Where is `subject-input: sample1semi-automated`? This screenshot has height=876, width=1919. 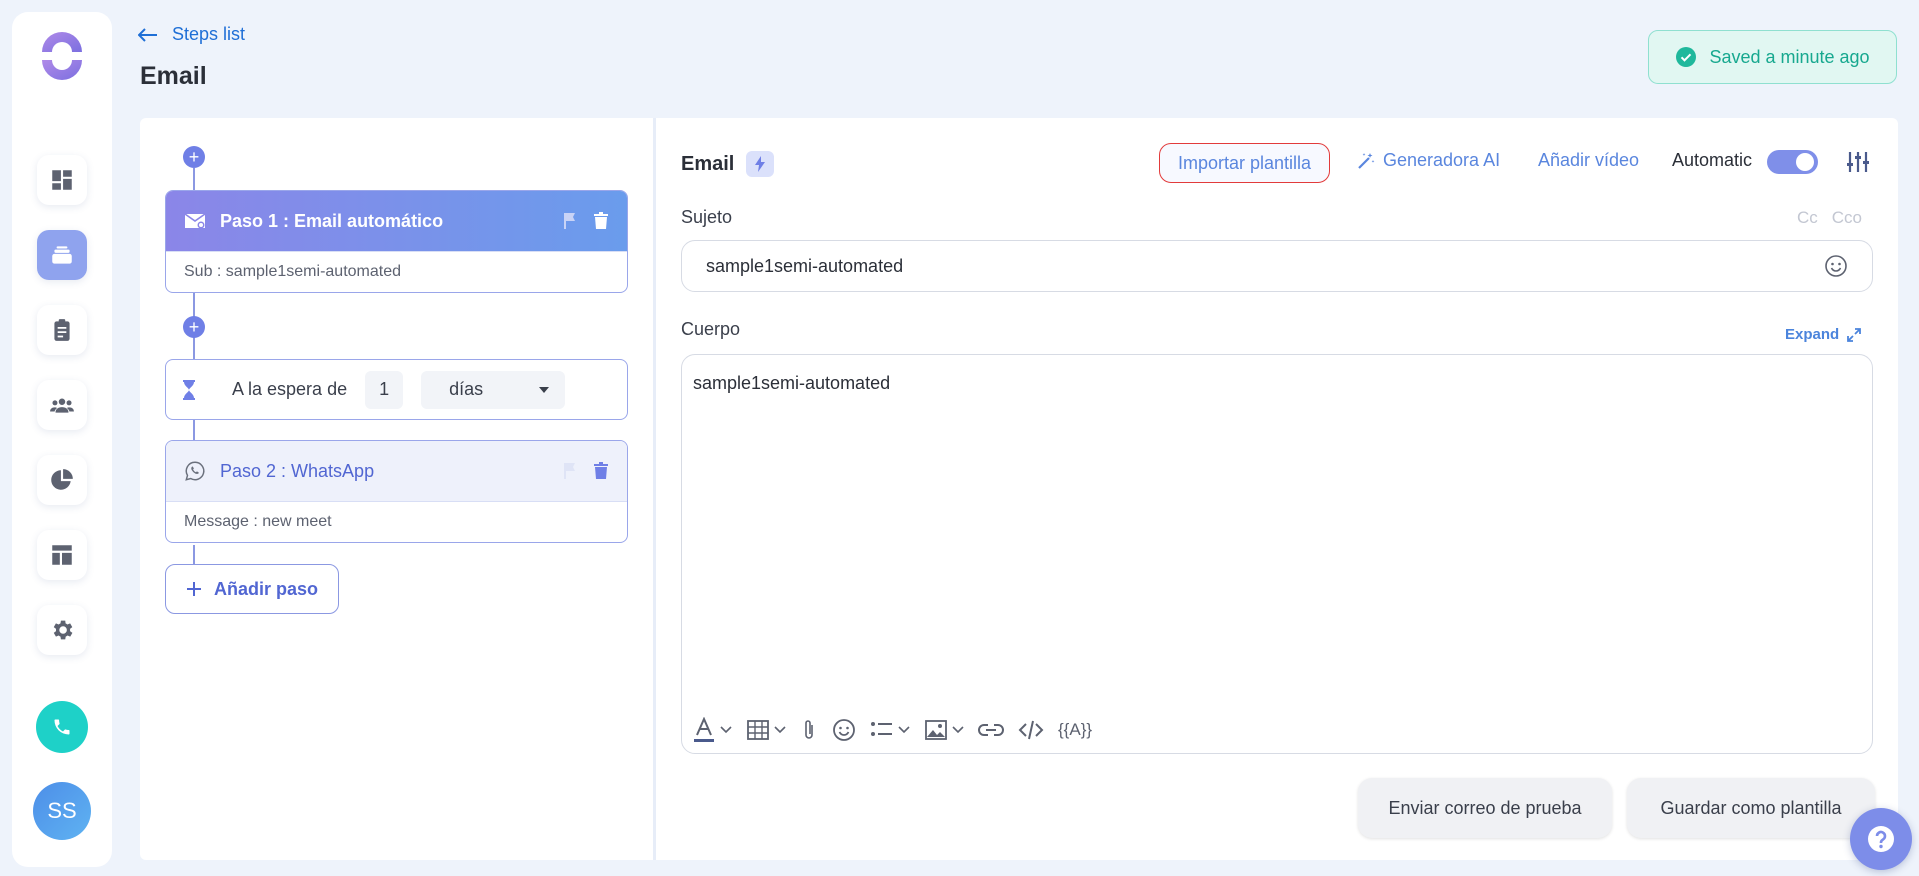
subject-input: sample1semi-automated is located at coordinates (1277, 266).